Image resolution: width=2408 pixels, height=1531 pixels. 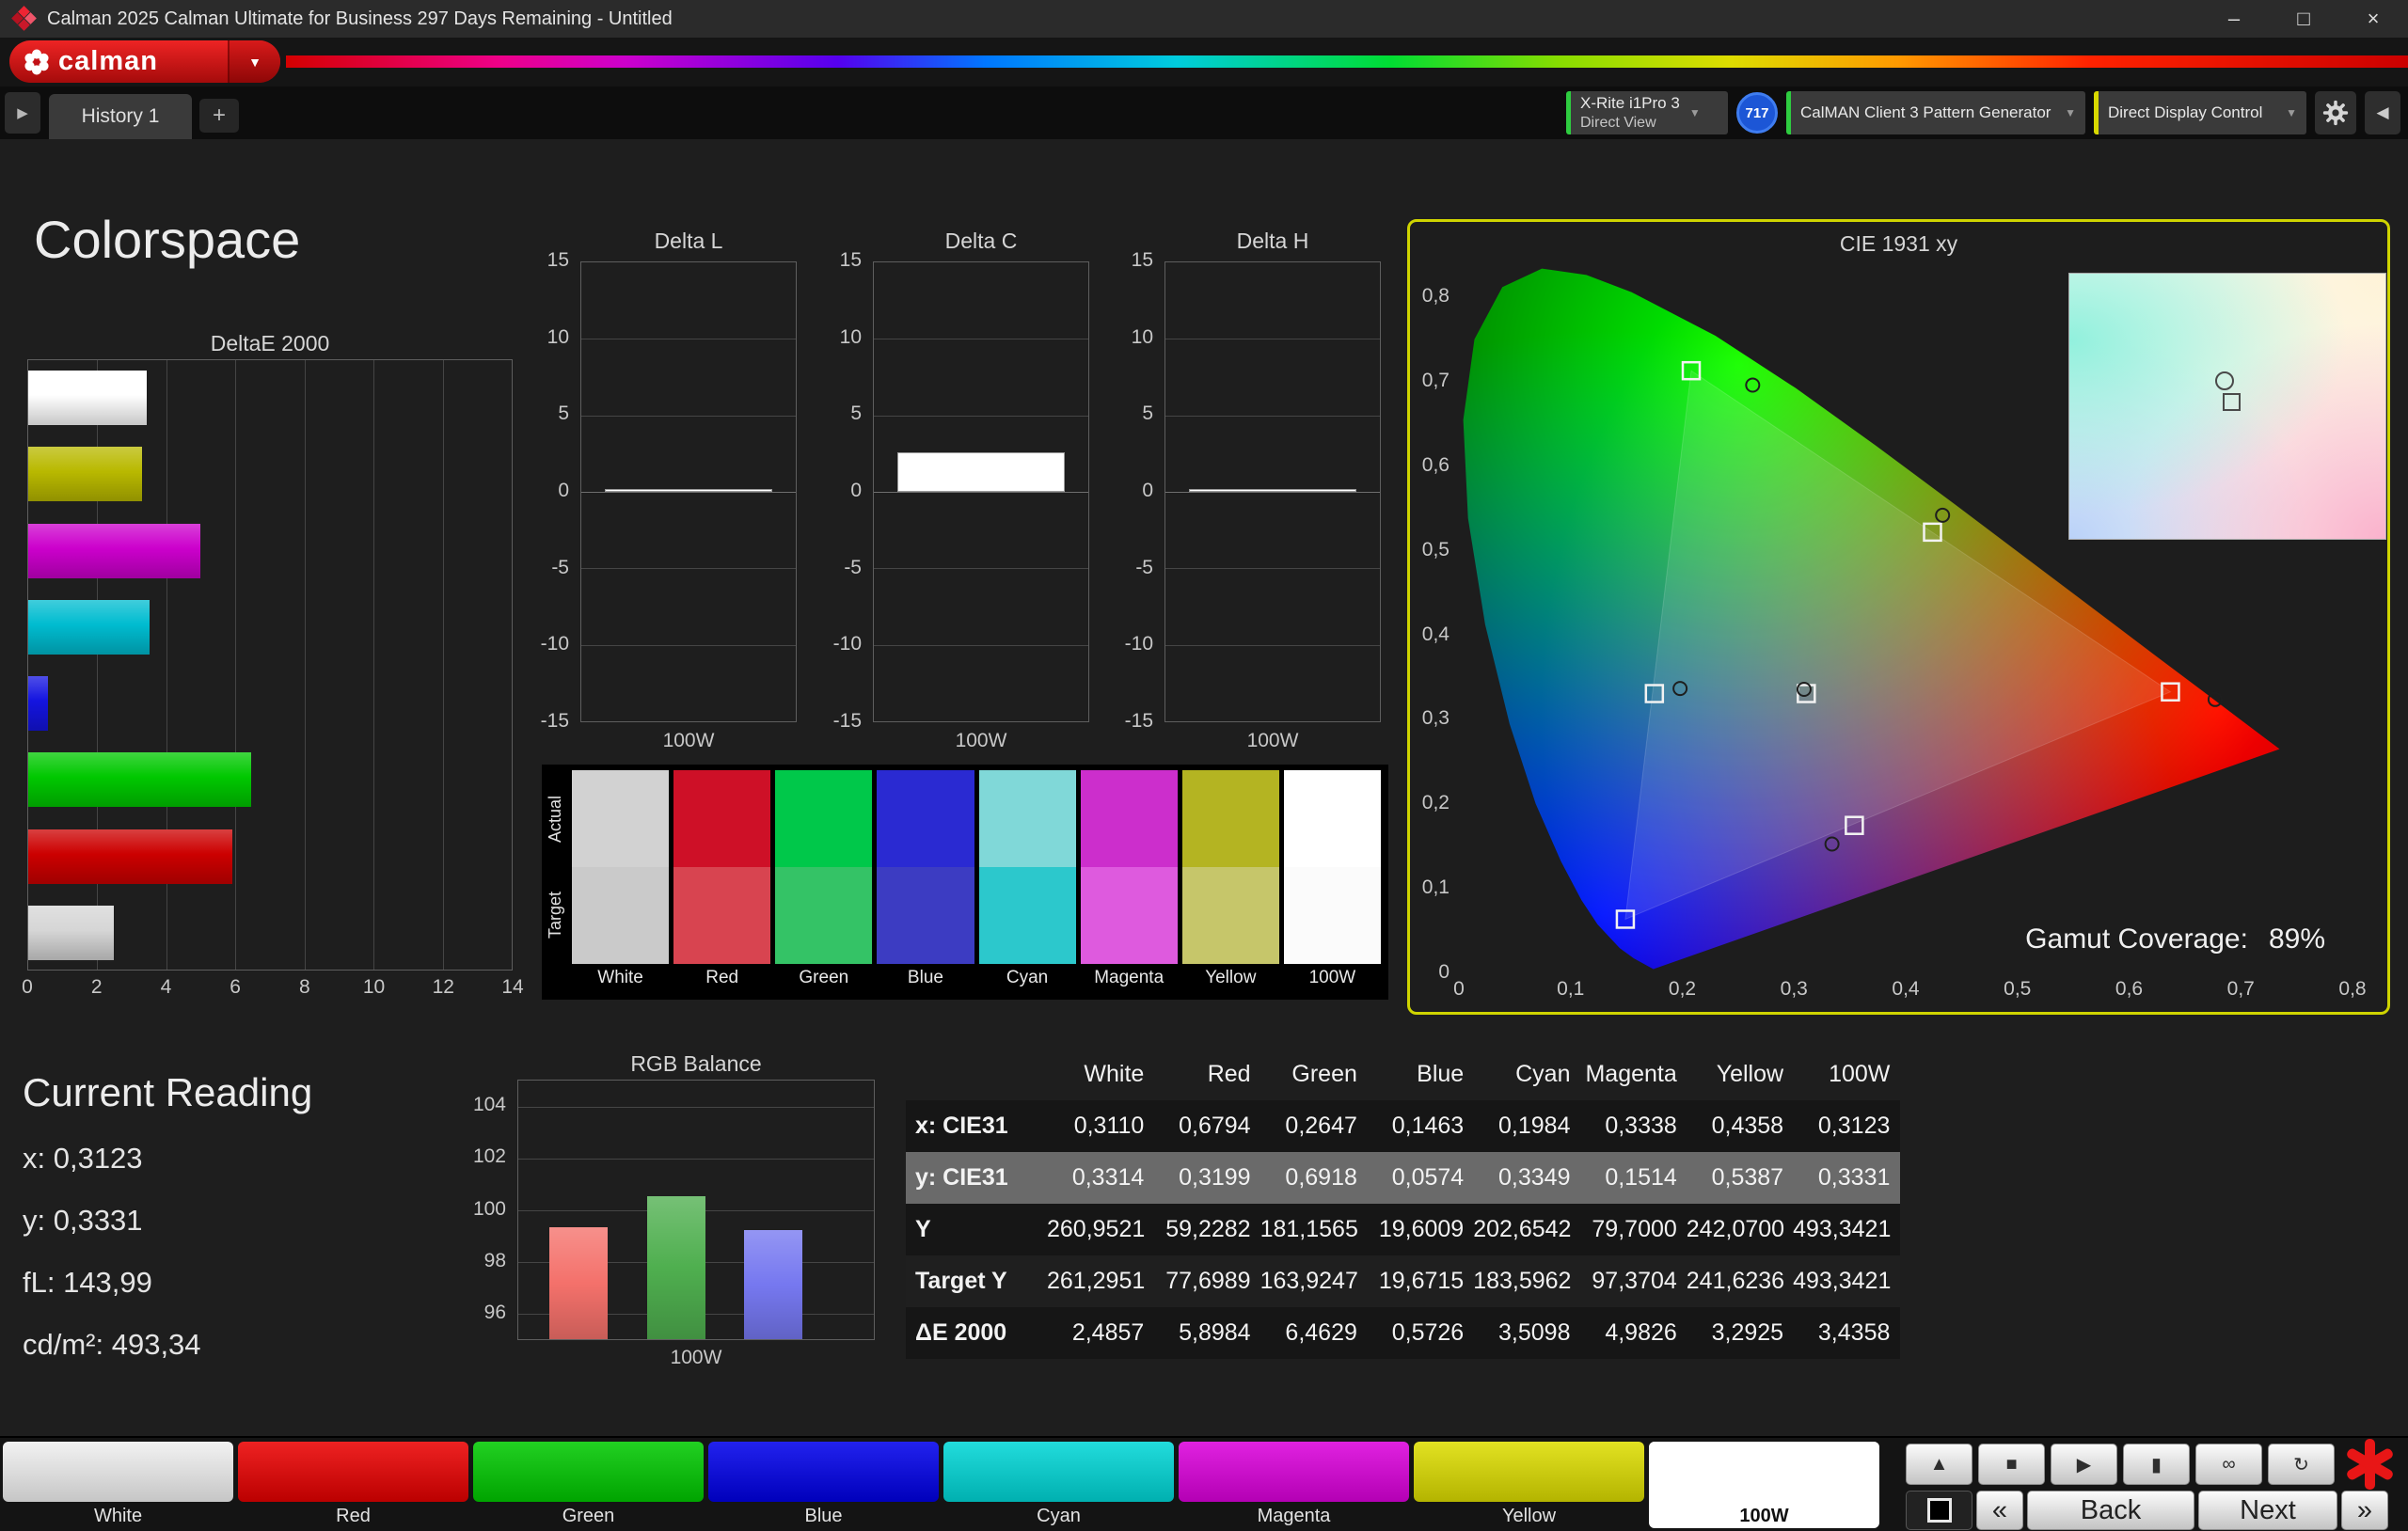 What do you see at coordinates (1272, 490) in the screenshot?
I see `delta-h-bar` at bounding box center [1272, 490].